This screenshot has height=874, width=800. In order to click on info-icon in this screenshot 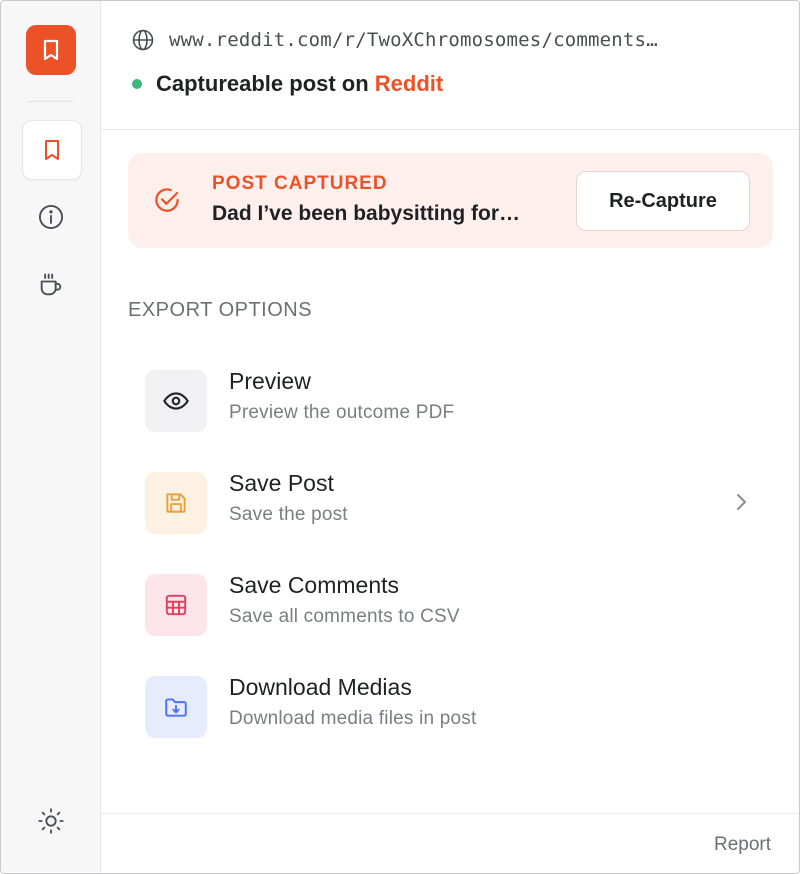, I will do `click(51, 217)`.